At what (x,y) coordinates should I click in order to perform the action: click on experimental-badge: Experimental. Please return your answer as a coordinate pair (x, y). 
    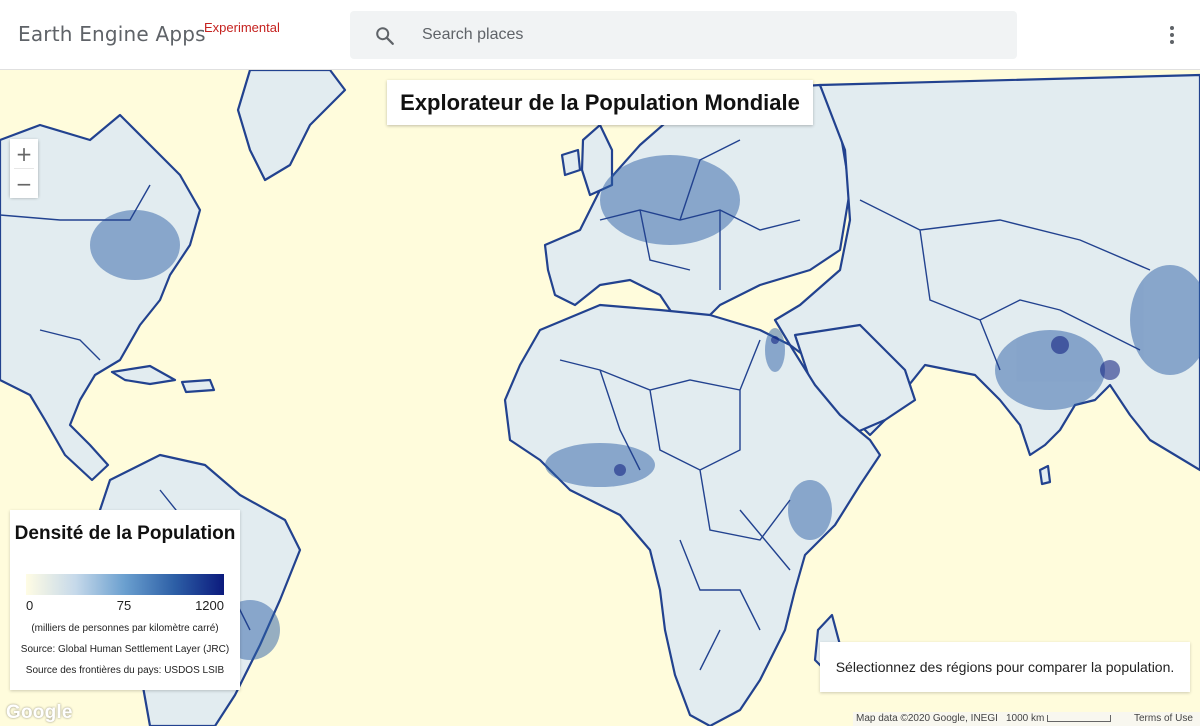
    Looking at the image, I should click on (242, 27).